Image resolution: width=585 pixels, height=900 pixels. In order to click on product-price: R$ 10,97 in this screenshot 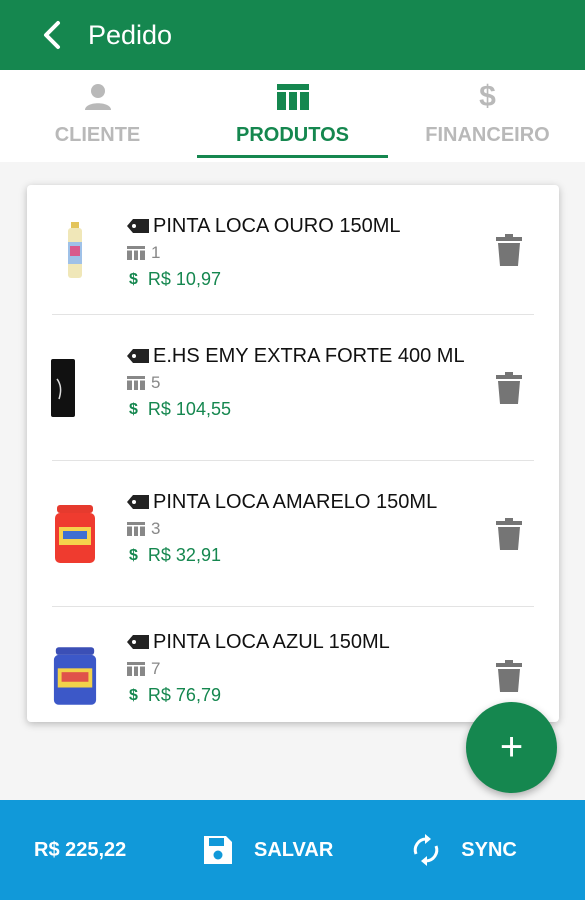, I will do `click(184, 279)`.